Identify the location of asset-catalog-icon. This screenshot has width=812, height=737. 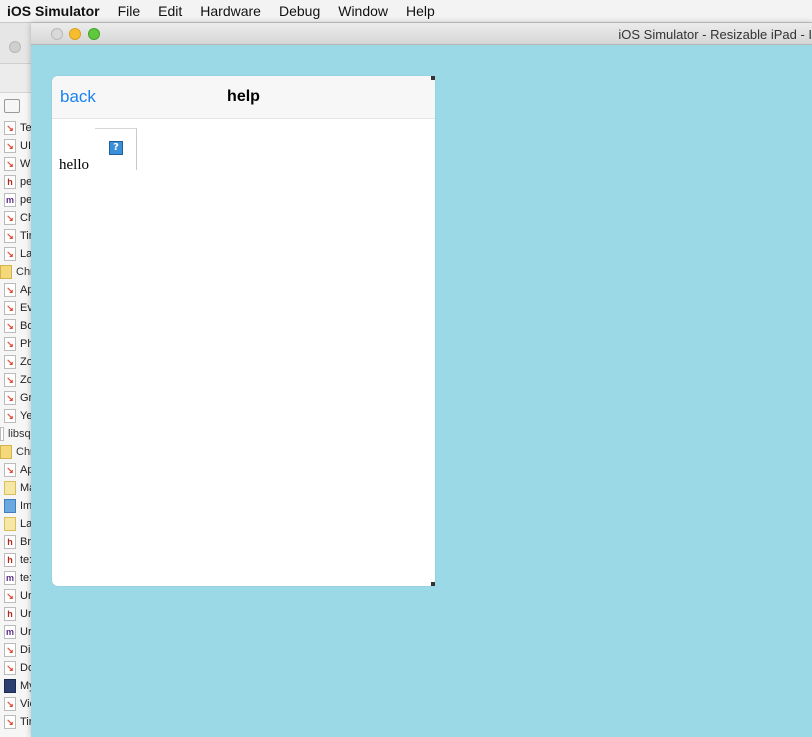
(10, 506).